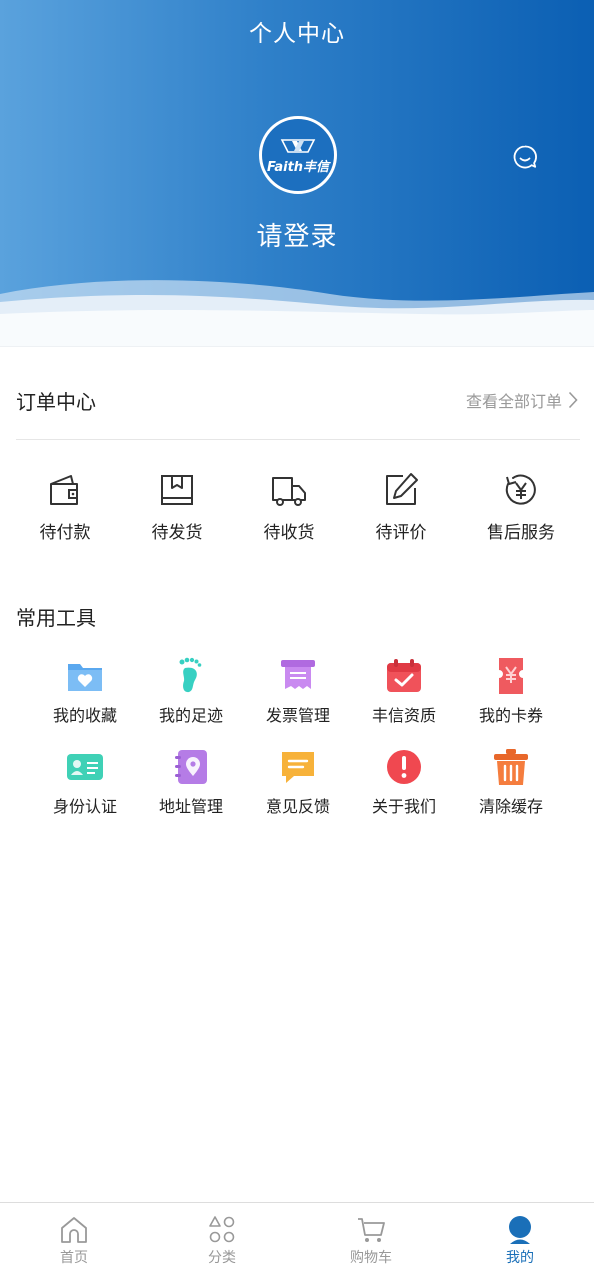 This screenshot has height=1280, width=594. Describe the element at coordinates (402, 489) in the screenshot. I see `edit-icon` at that location.